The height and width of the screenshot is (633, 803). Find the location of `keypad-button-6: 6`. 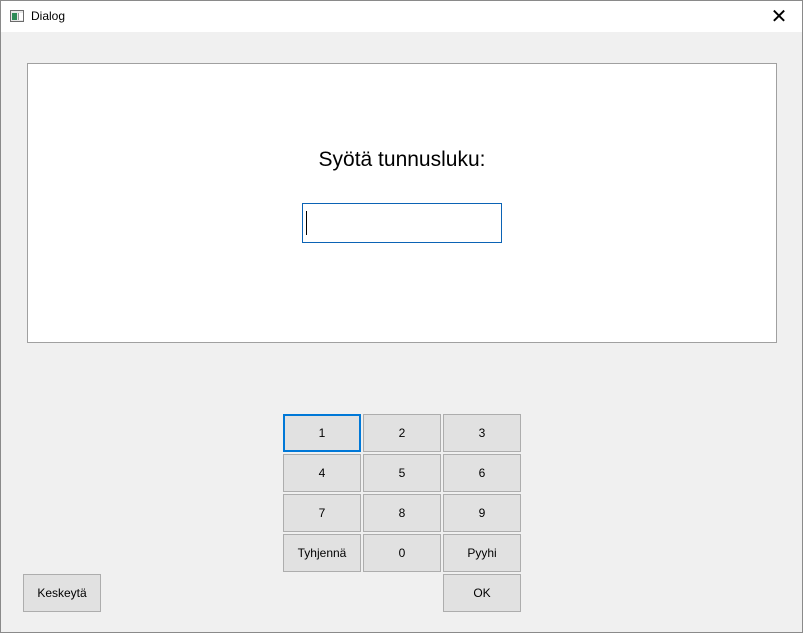

keypad-button-6: 6 is located at coordinates (482, 473).